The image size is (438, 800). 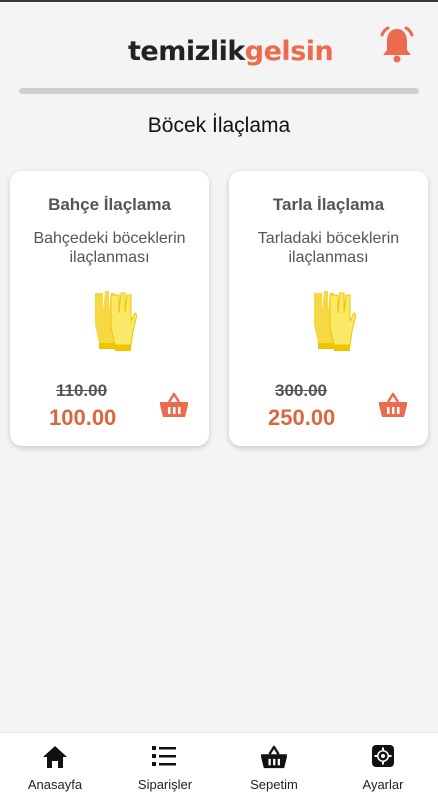 I want to click on header-divider, so click(x=219, y=91).